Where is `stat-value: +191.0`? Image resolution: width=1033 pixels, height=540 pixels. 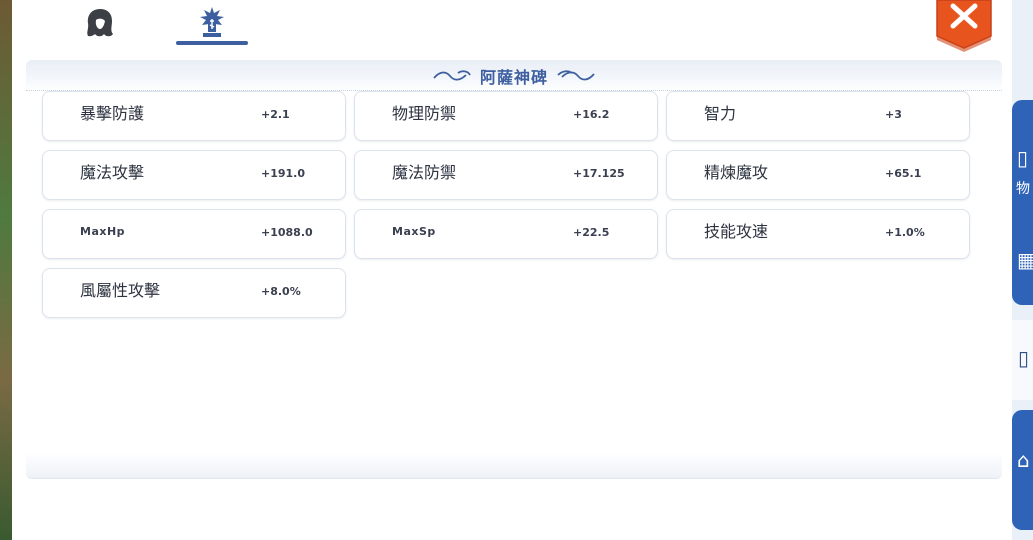 stat-value: +191.0 is located at coordinates (283, 173).